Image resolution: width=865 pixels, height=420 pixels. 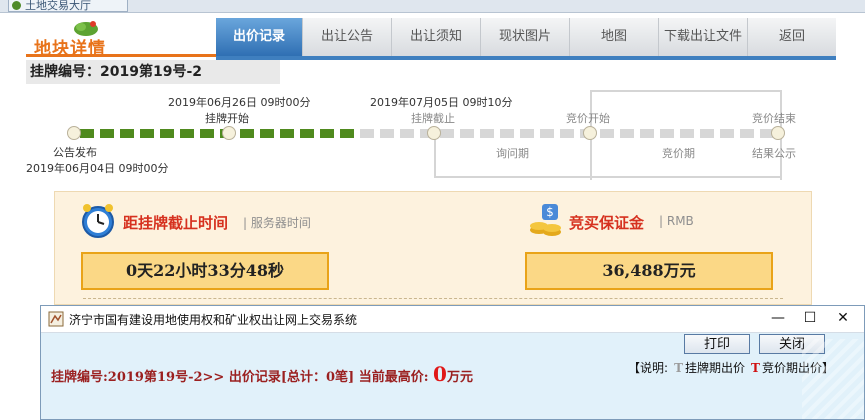 I want to click on listing-end-datetime: 2019年07月05日 09时10分, so click(x=441, y=102).